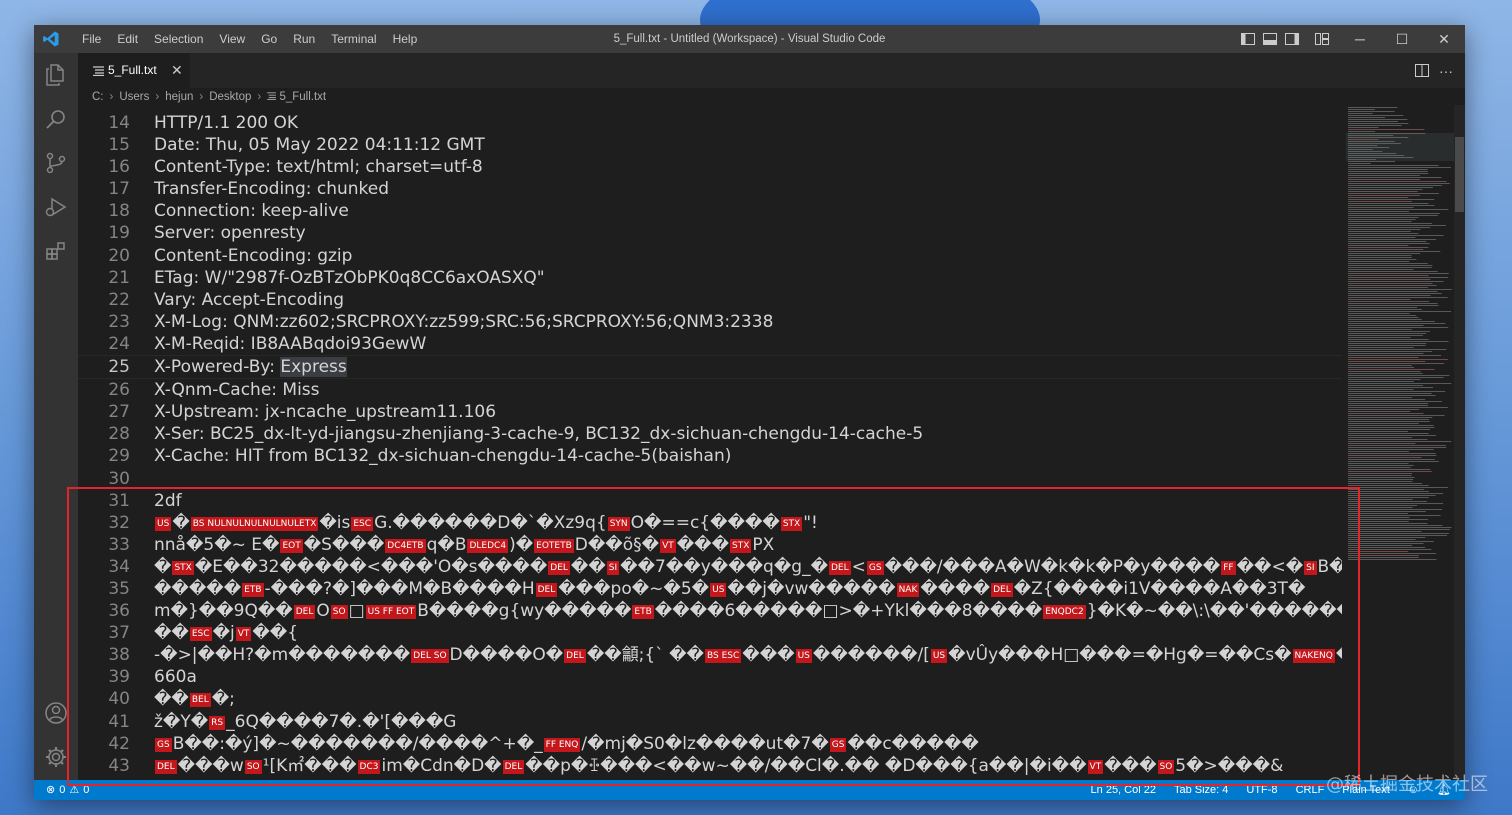  I want to click on line-number: 29, so click(119, 456).